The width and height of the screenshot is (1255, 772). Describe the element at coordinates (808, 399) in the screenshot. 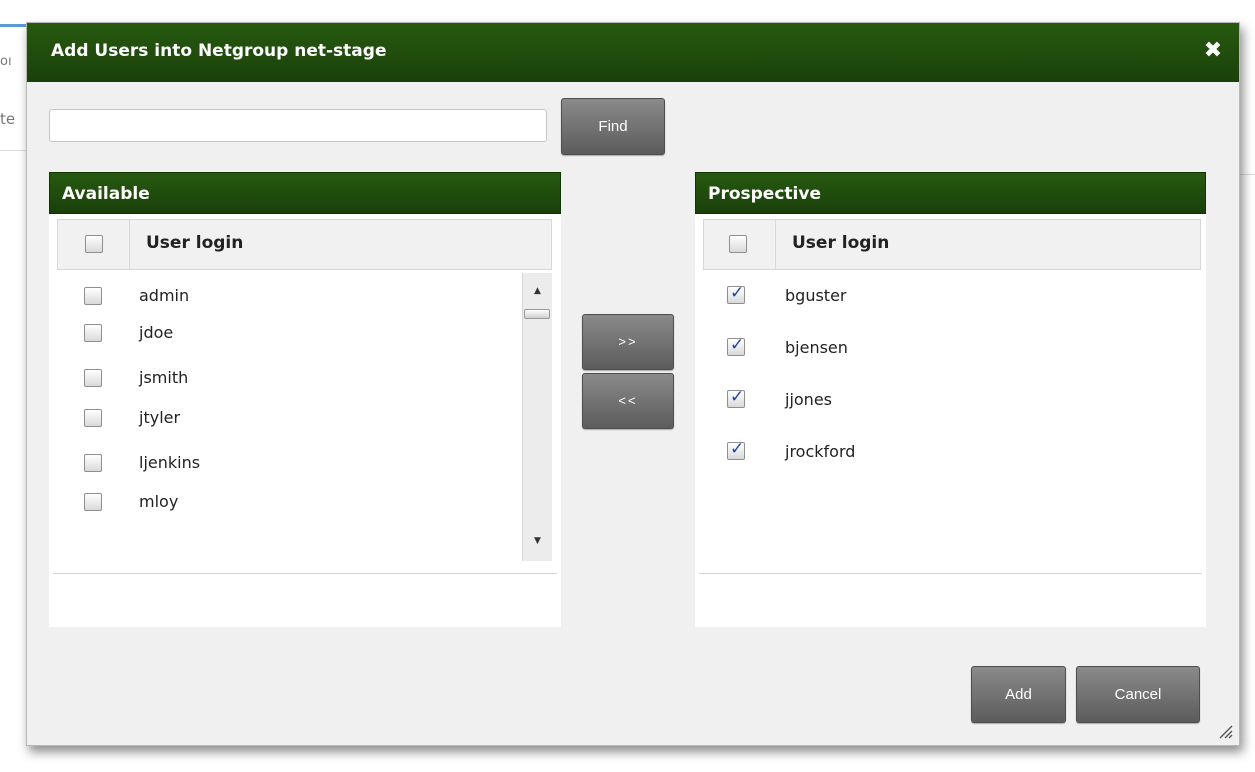

I see `user-login-label: jjones` at that location.